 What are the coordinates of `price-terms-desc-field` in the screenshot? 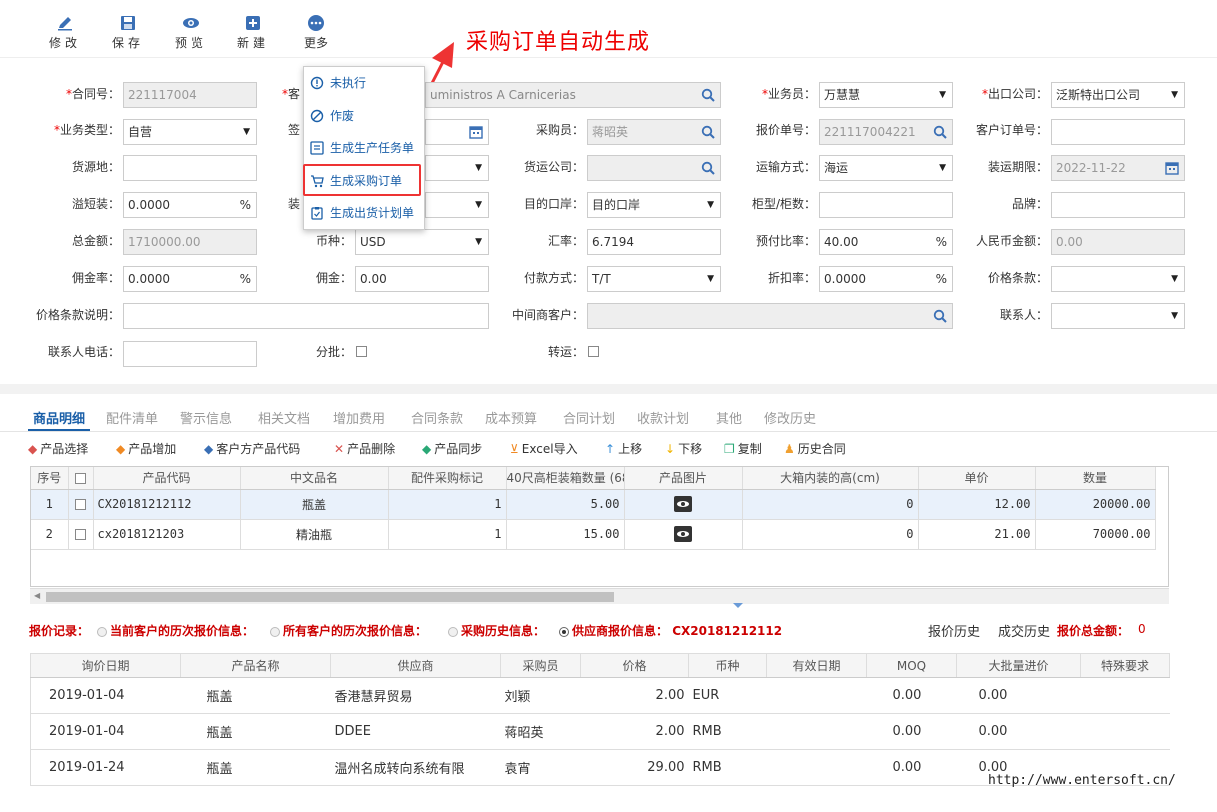 It's located at (306, 316).